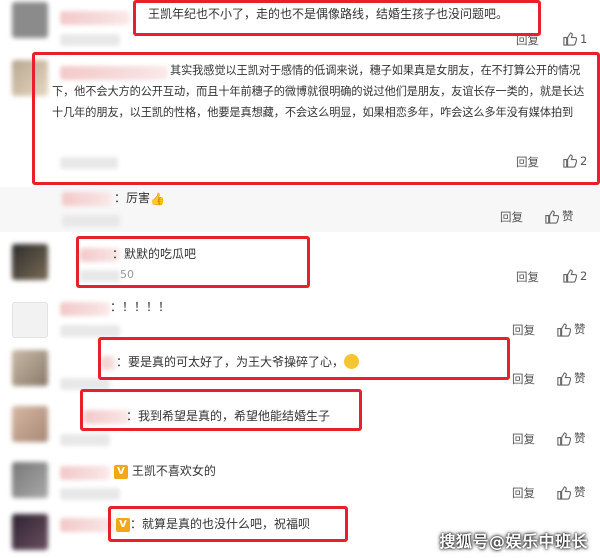  Describe the element at coordinates (165, 471) in the screenshot. I see `comment-text: V 王凯不喜欢女的` at that location.